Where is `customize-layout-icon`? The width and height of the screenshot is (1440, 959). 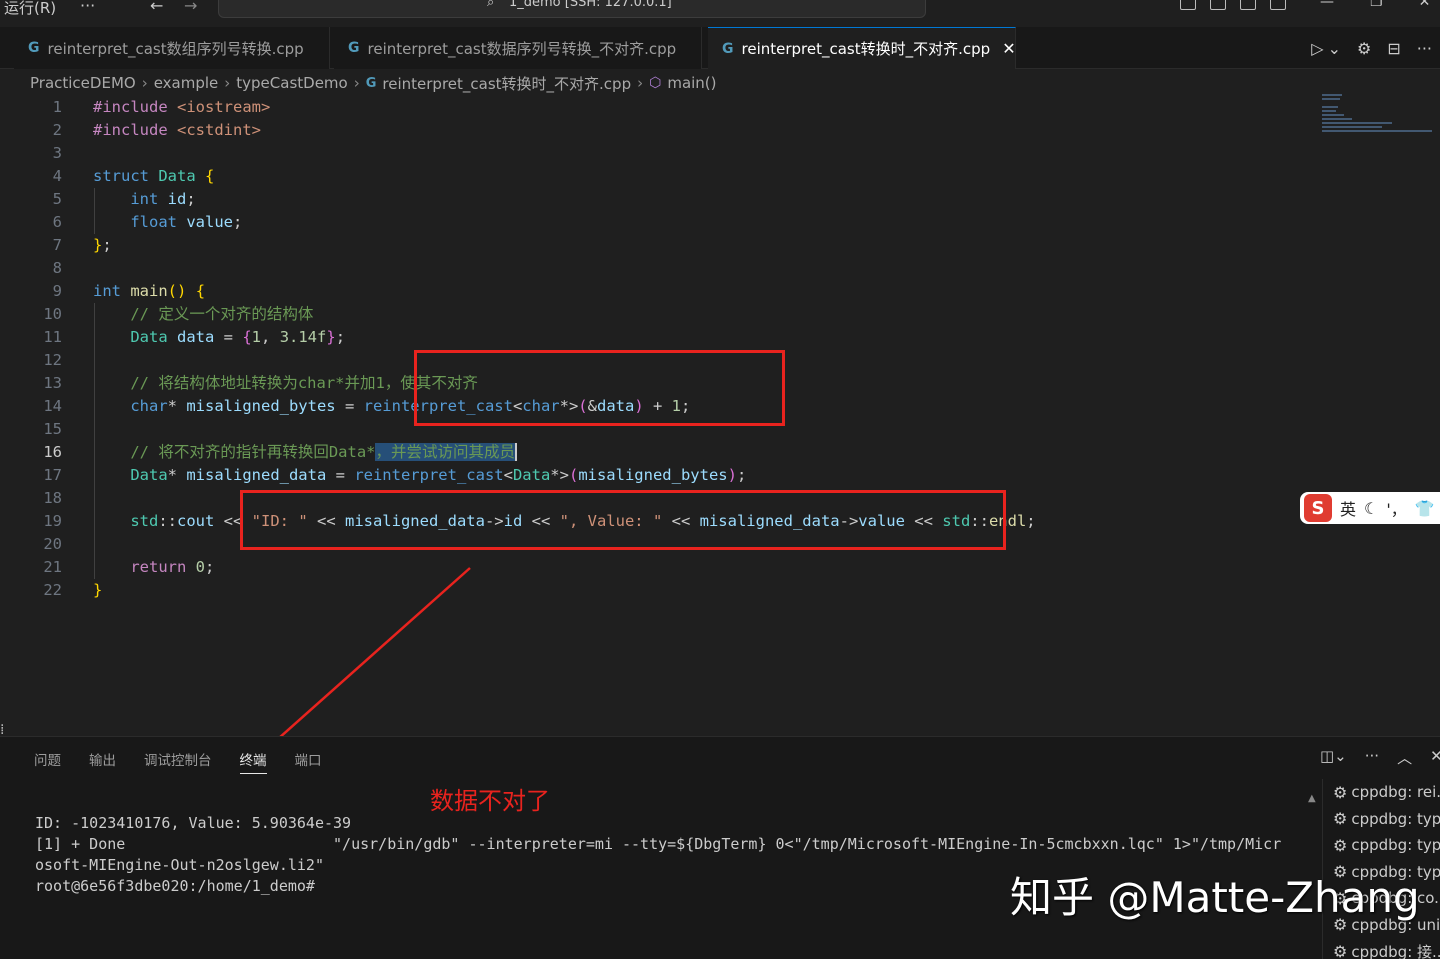
customize-layout-icon is located at coordinates (1278, 5).